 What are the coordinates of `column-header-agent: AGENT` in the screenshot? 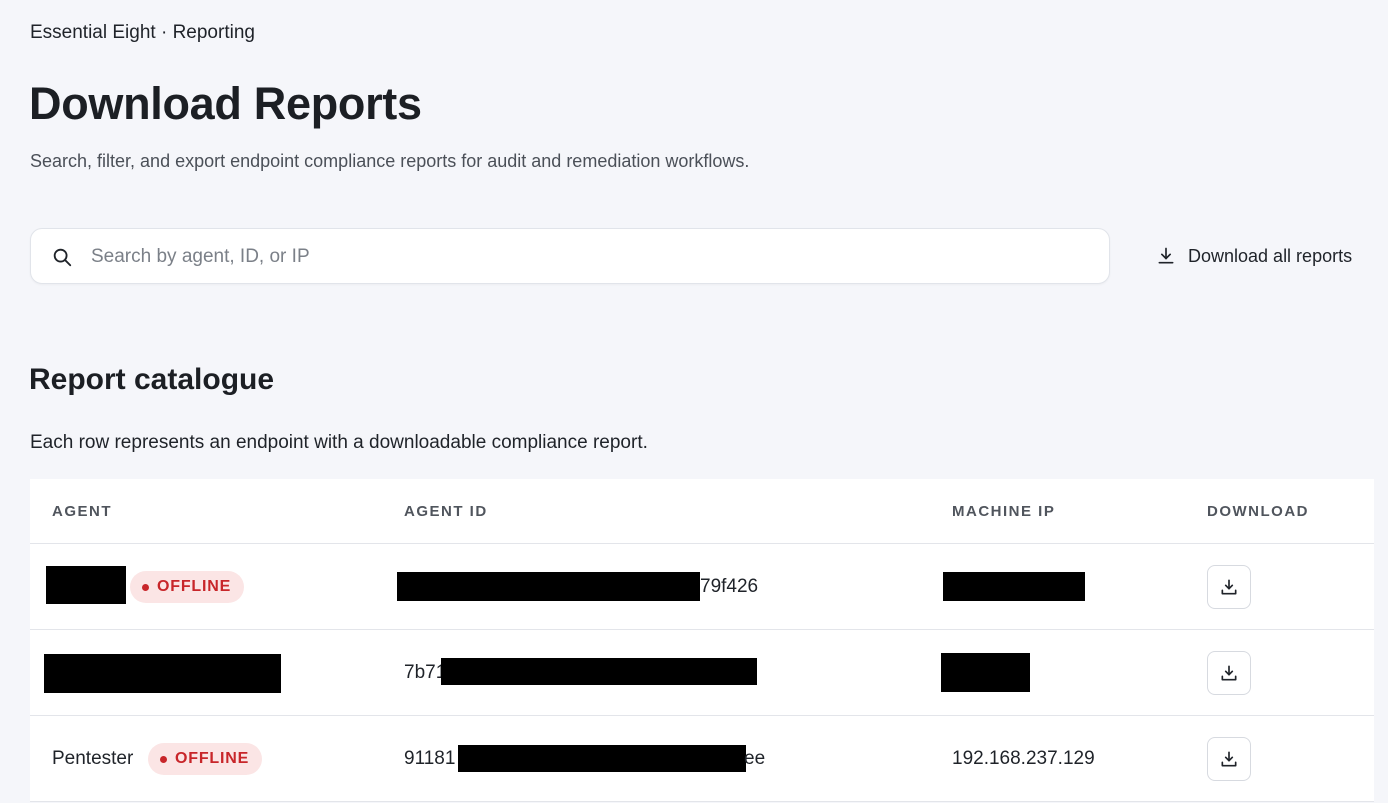 It's located at (82, 511).